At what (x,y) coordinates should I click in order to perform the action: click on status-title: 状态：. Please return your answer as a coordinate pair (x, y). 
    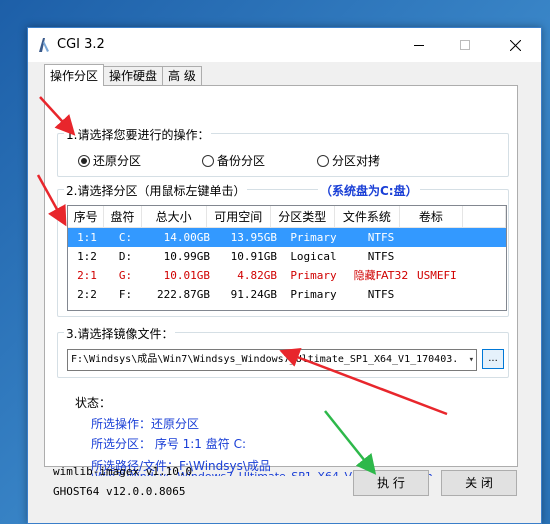
    Looking at the image, I should click on (93, 403).